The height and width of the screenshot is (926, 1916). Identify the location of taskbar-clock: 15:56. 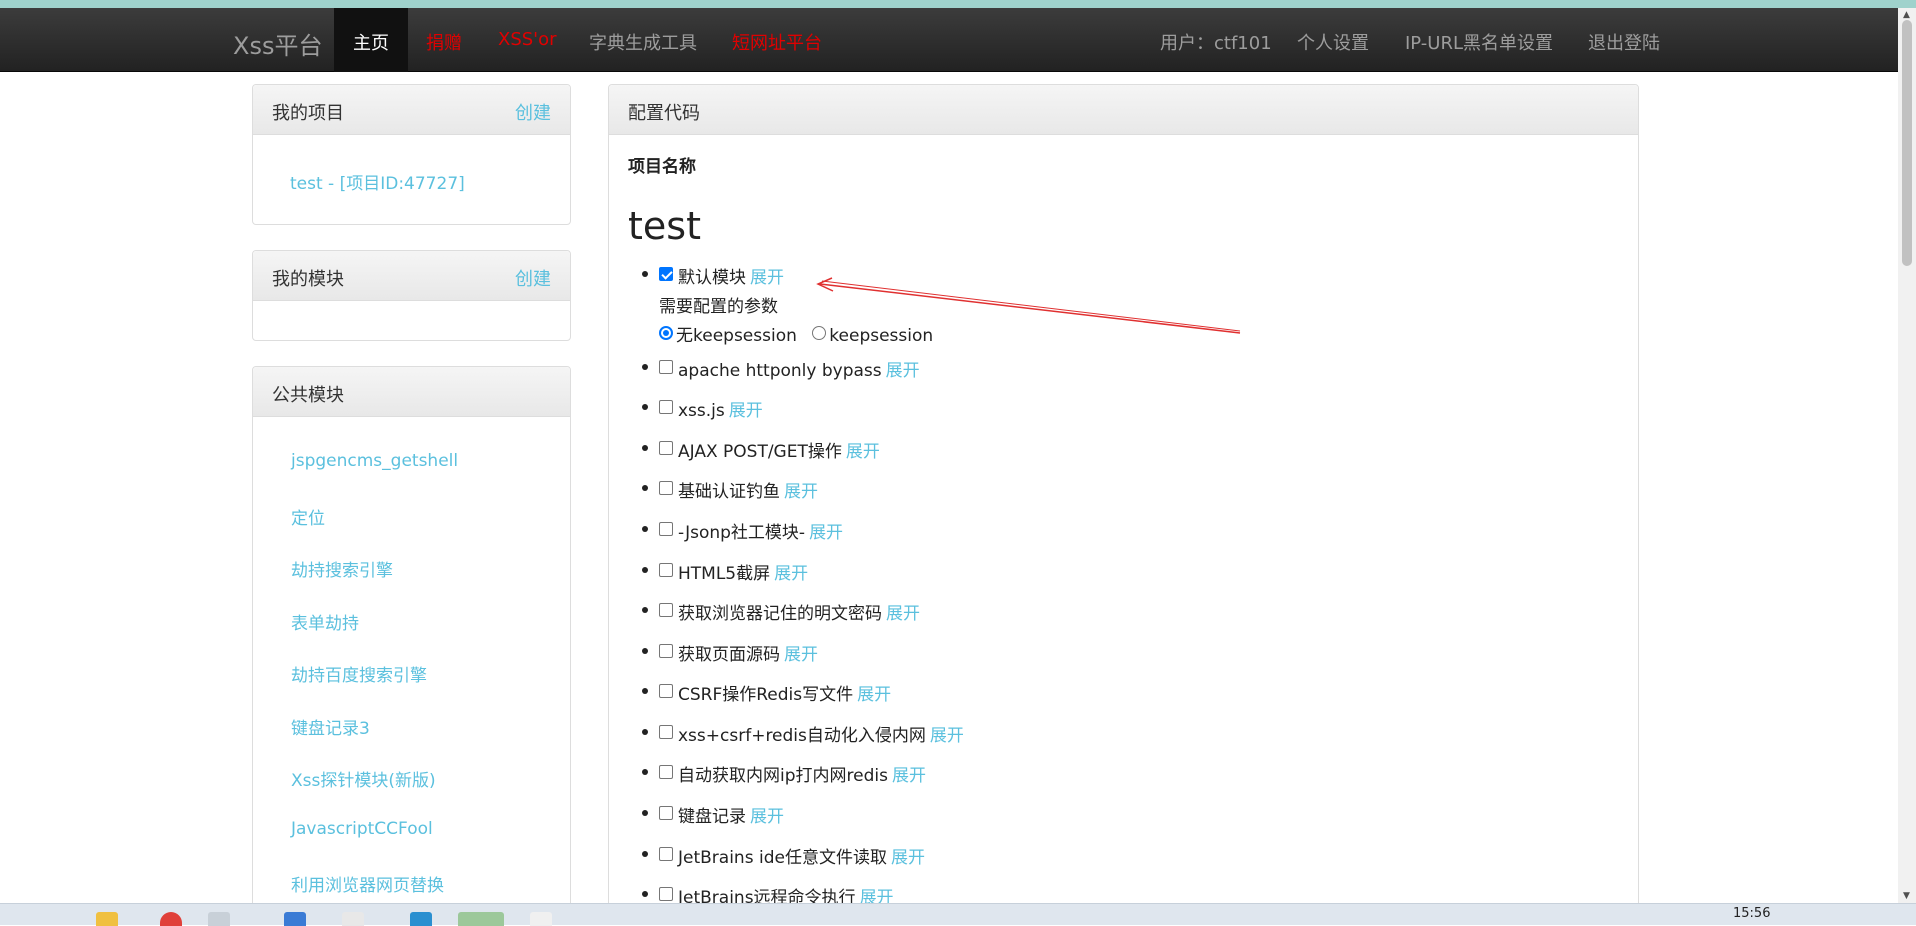
(1752, 913).